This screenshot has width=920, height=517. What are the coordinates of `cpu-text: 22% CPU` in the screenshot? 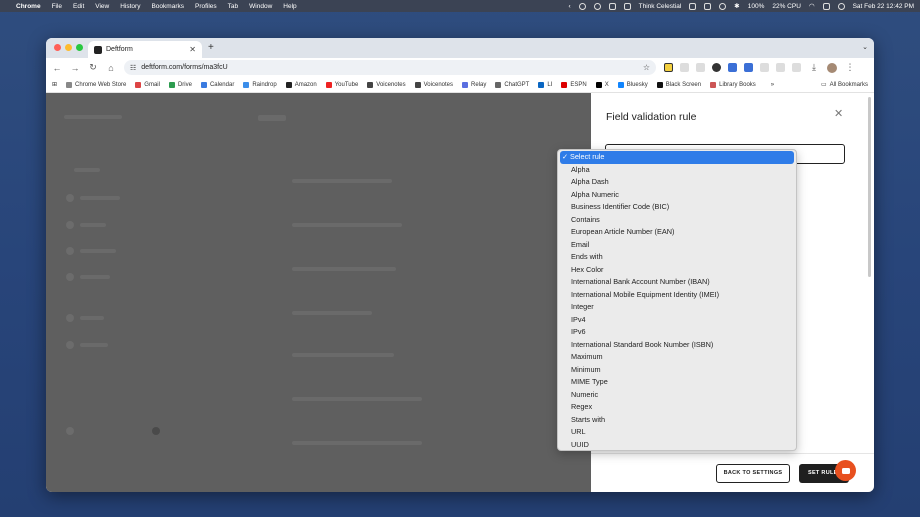 It's located at (786, 6).